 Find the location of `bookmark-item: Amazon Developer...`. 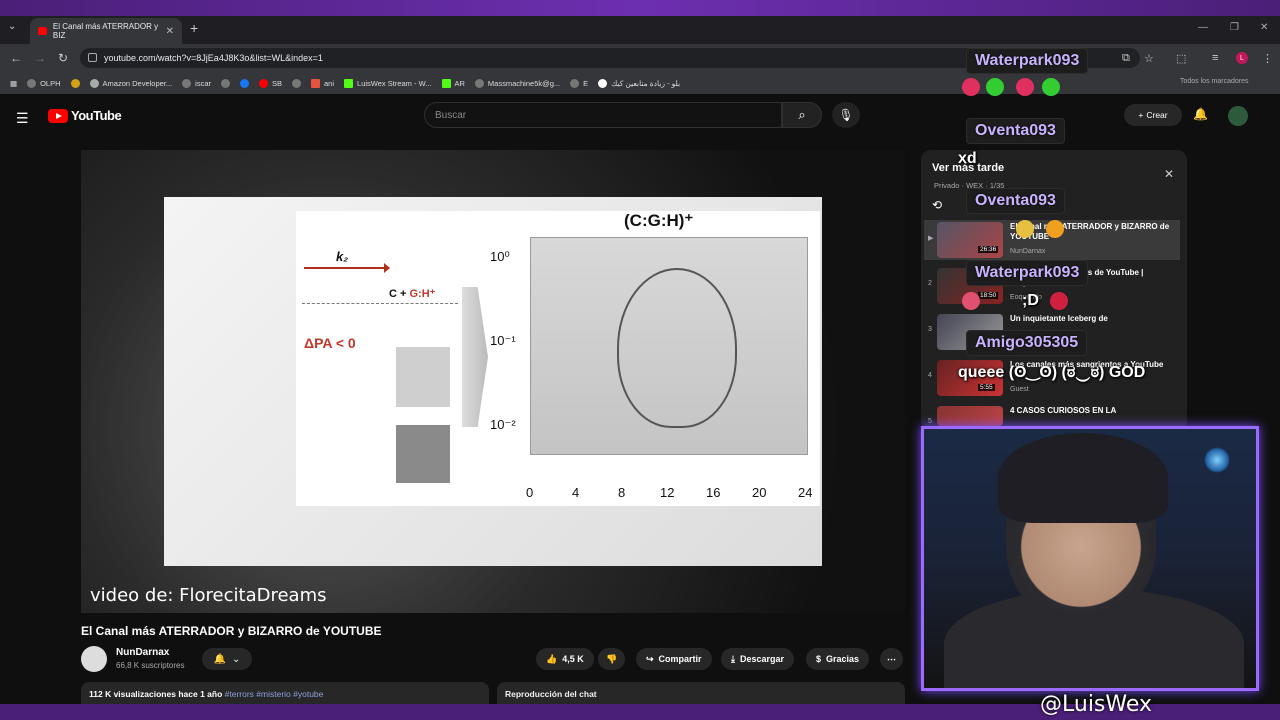

bookmark-item: Amazon Developer... is located at coordinates (131, 83).